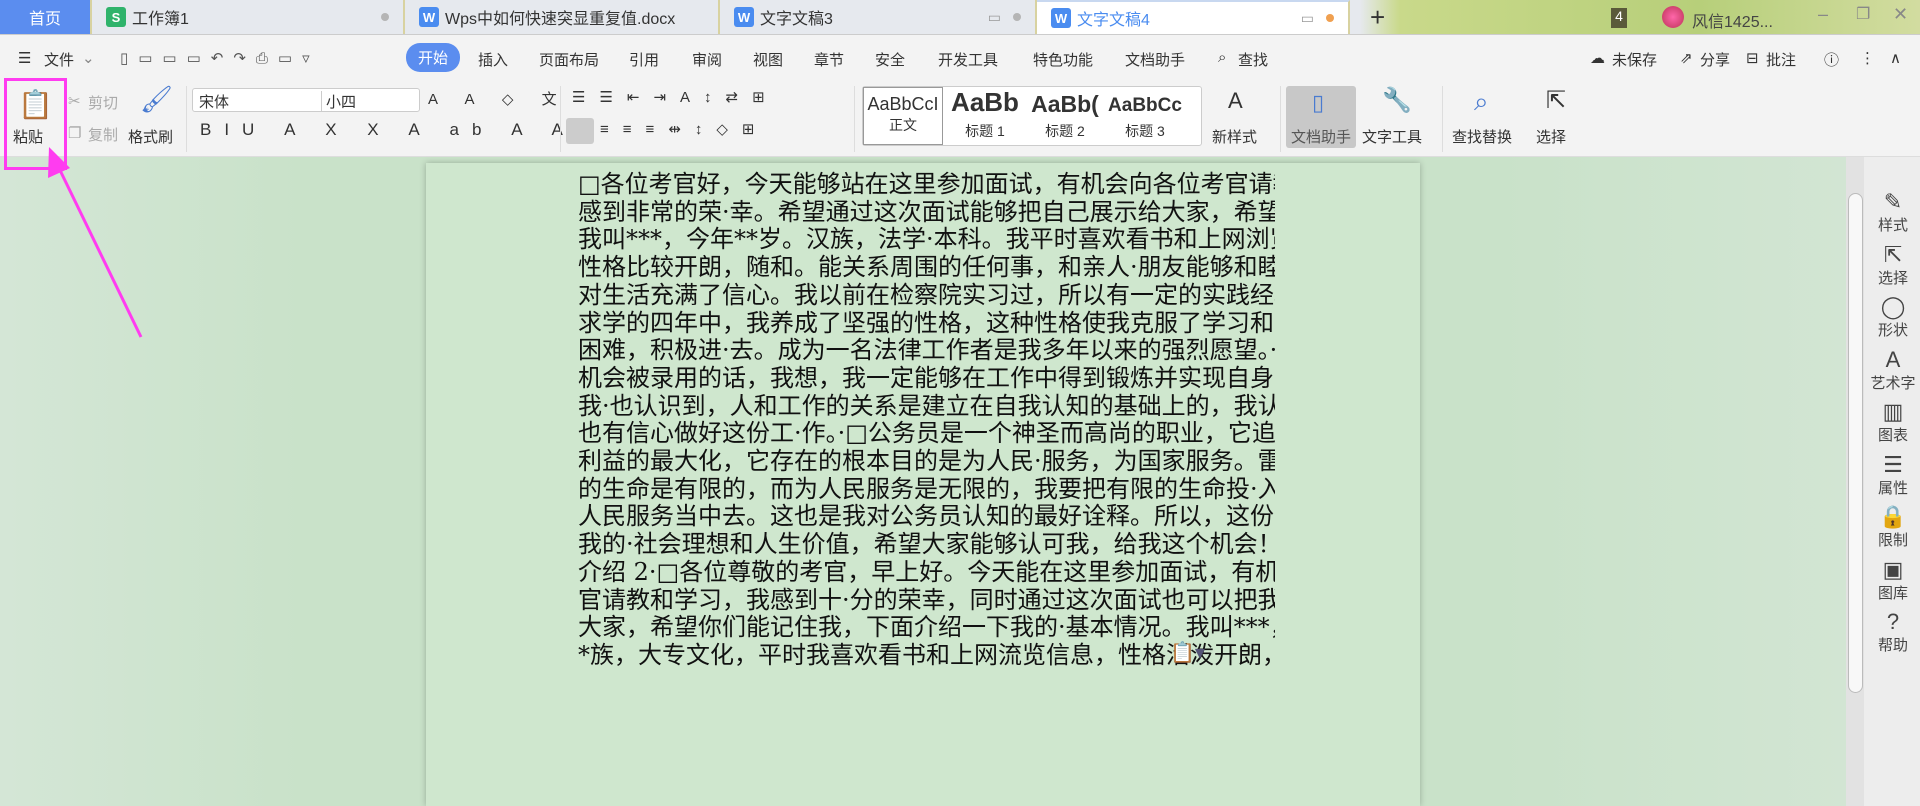 The image size is (1920, 806). I want to click on share-button: 分享, so click(1715, 59).